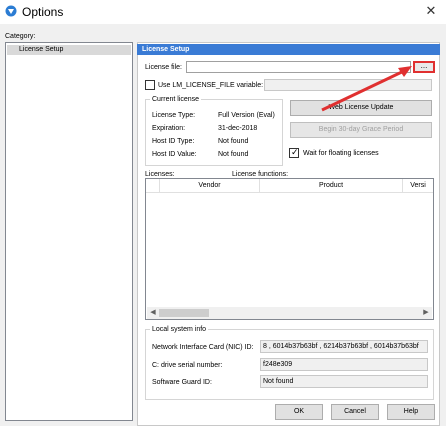 The height and width of the screenshot is (426, 446). What do you see at coordinates (341, 153) in the screenshot?
I see `floating-label: Wait for floating licenses` at bounding box center [341, 153].